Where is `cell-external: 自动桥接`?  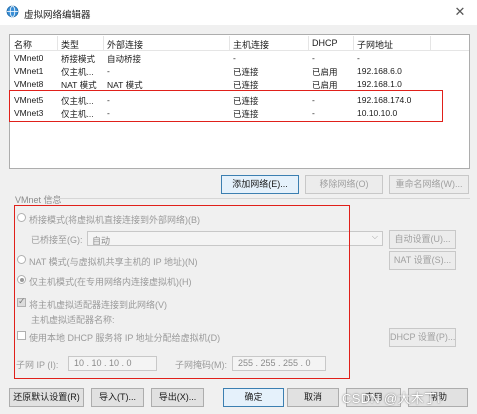 cell-external: 自动桥接 is located at coordinates (124, 59).